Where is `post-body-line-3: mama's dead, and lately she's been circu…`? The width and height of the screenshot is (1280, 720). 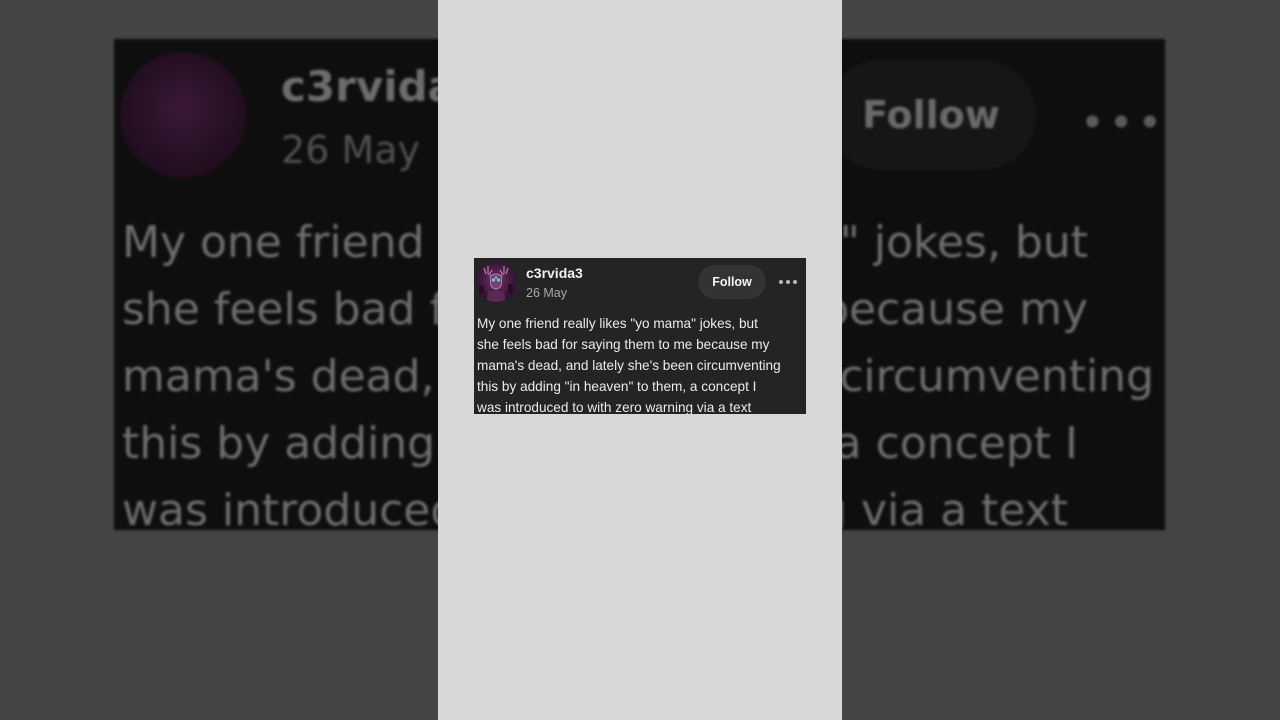
post-body-line-3: mama's dead, and lately she's been circu… is located at coordinates (629, 365).